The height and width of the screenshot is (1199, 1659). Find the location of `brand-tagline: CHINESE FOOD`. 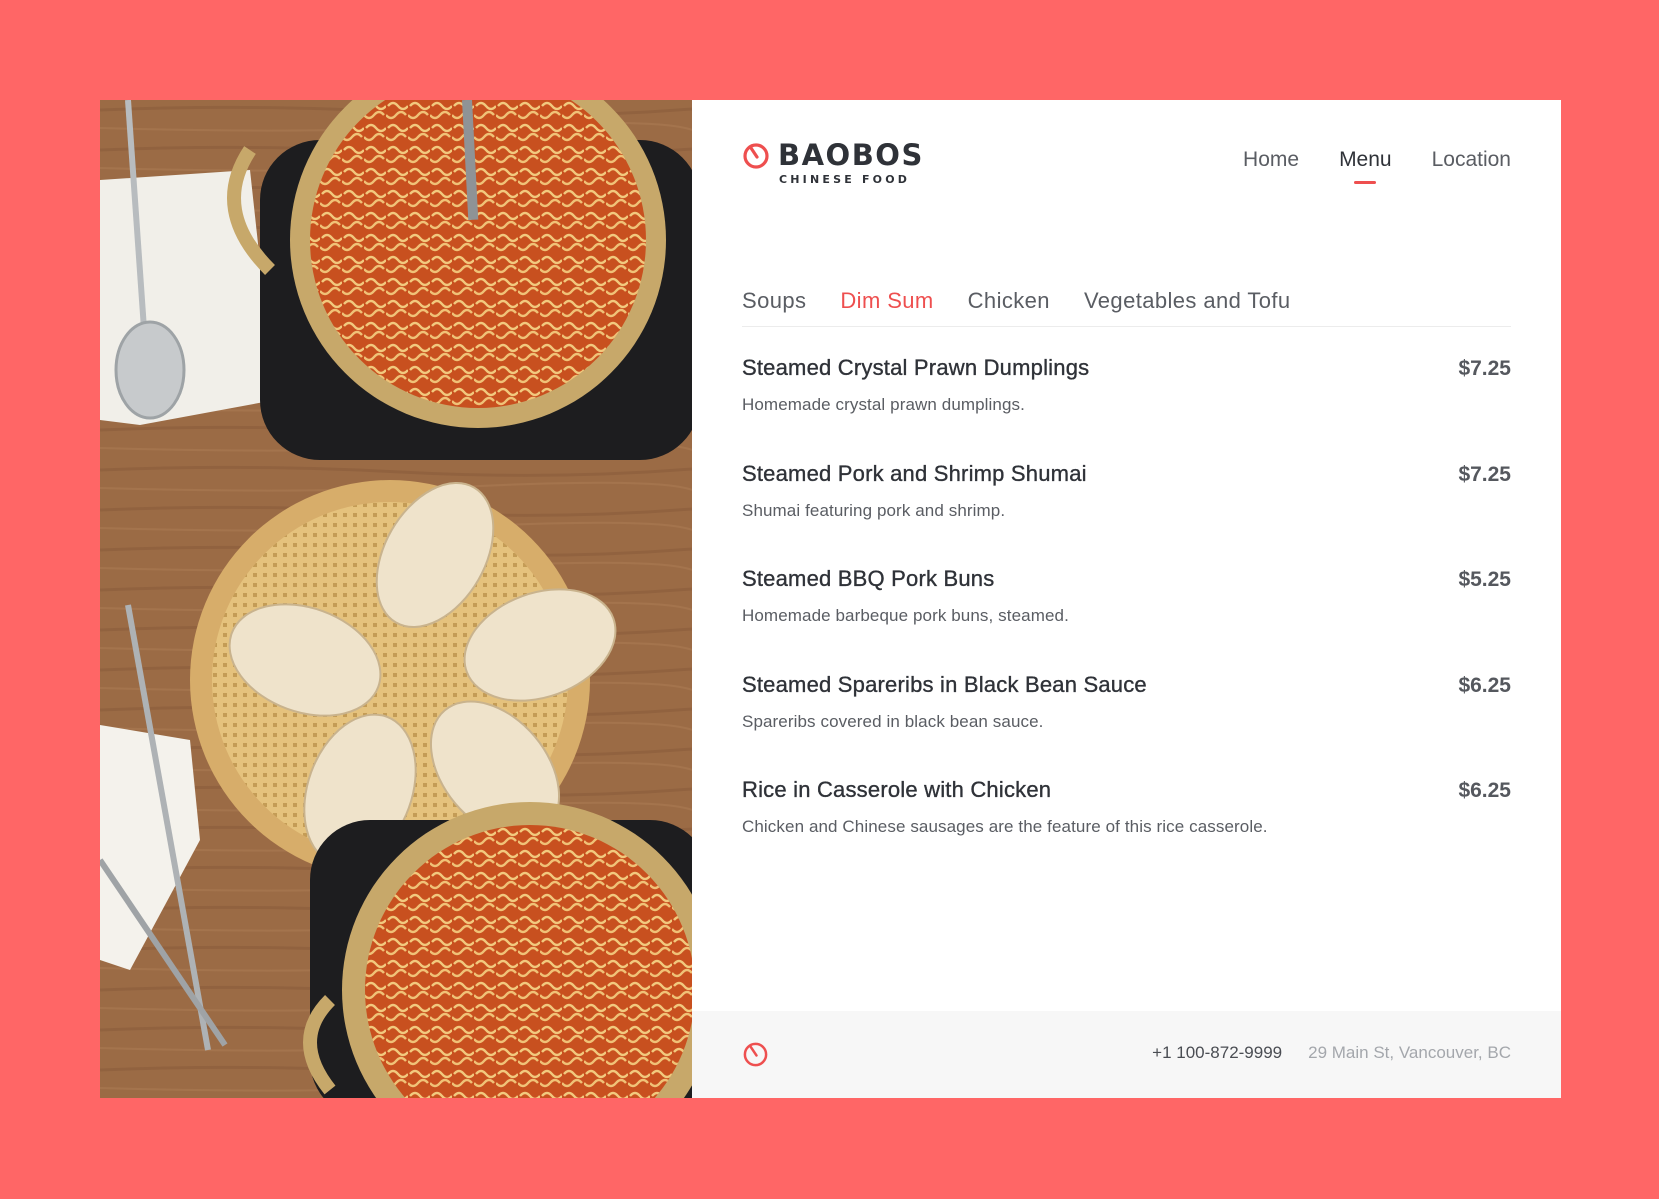

brand-tagline: CHINESE FOOD is located at coordinates (845, 179).